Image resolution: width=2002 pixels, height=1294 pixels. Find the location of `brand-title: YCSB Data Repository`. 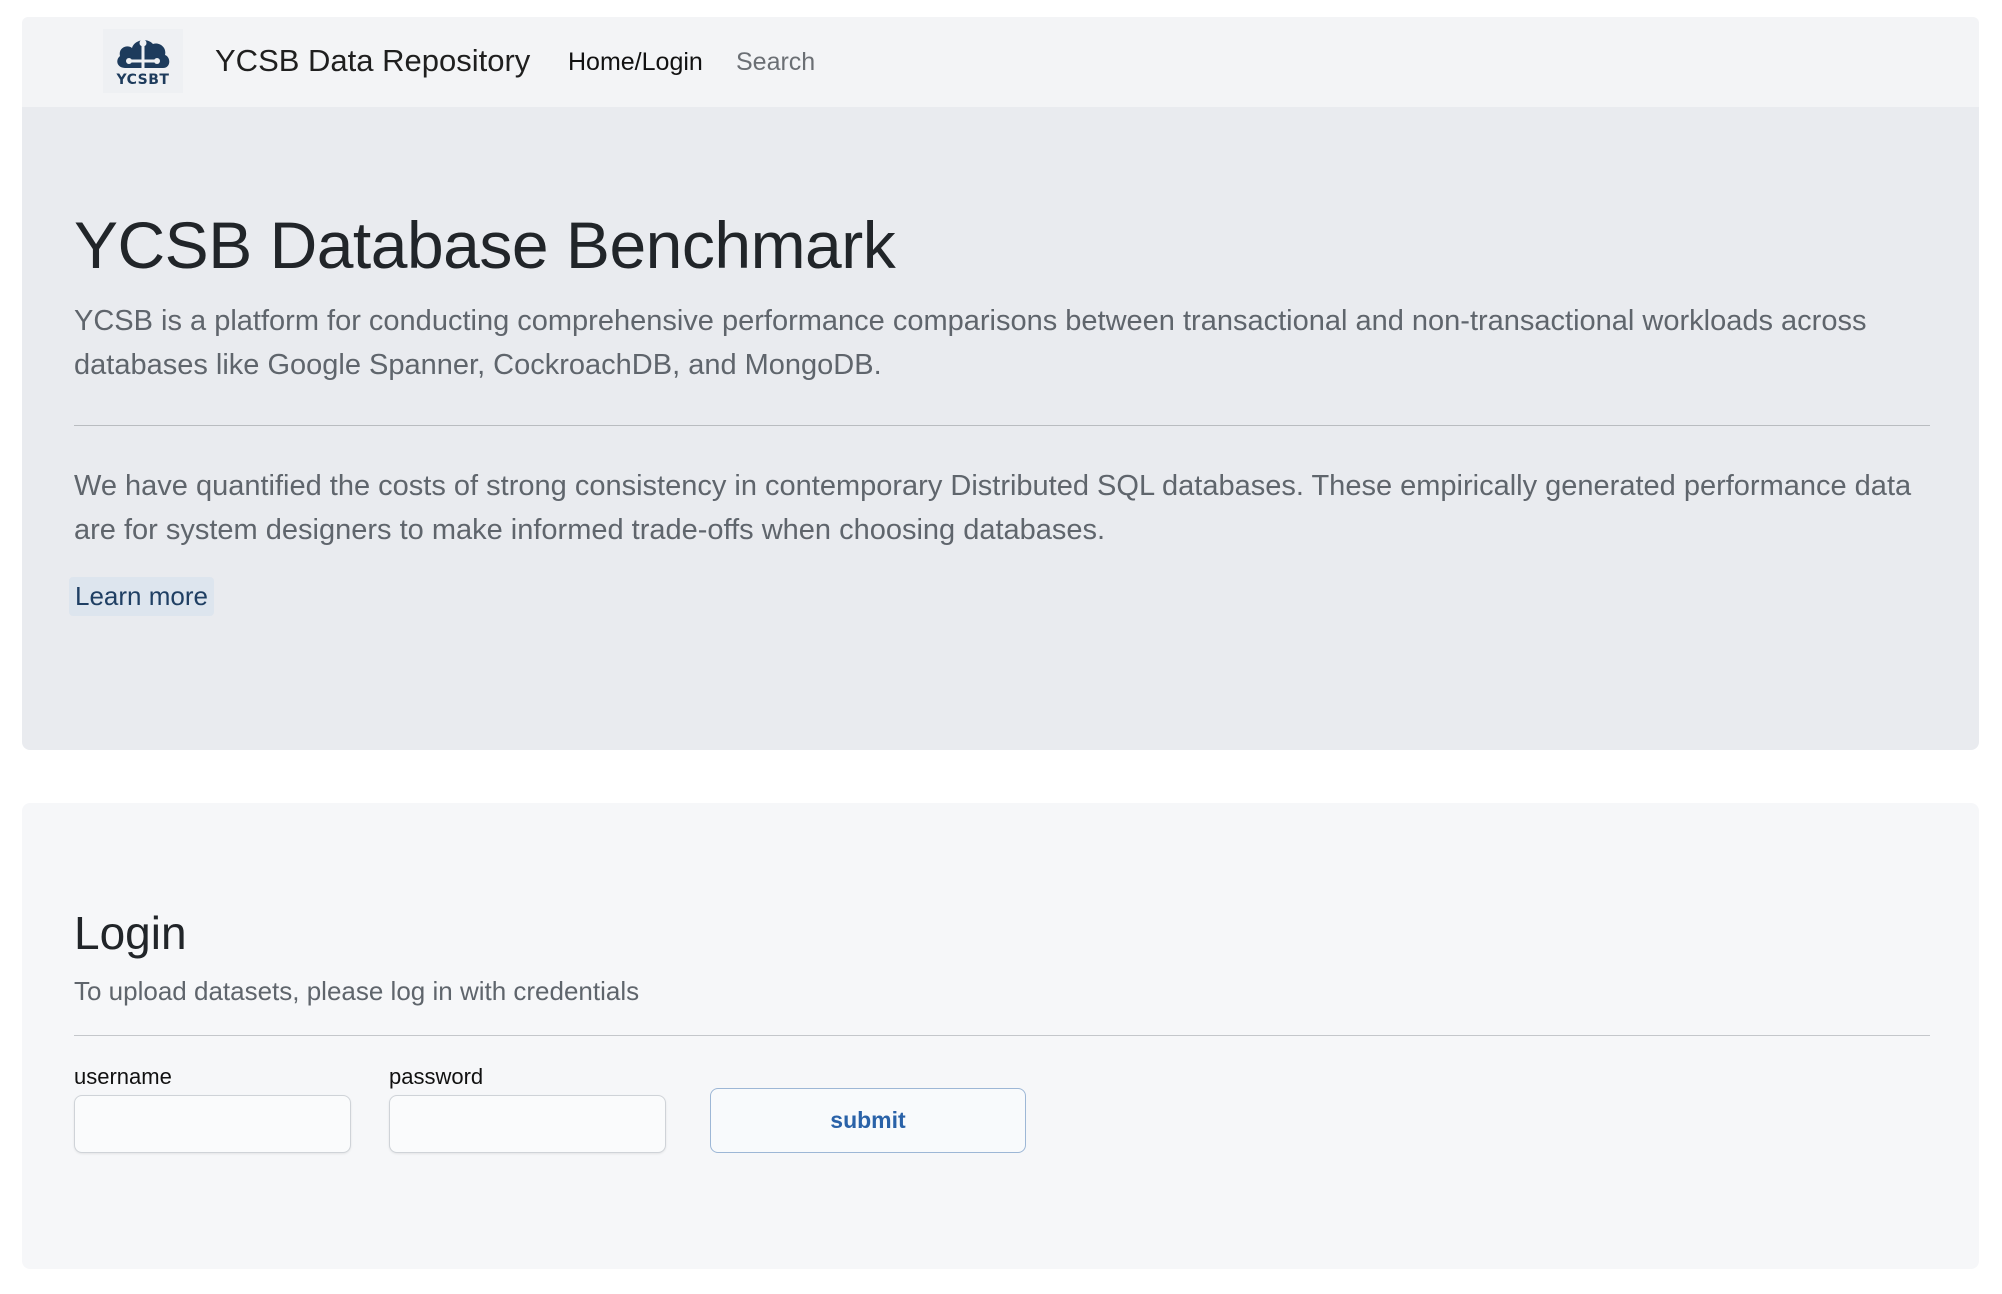

brand-title: YCSB Data Repository is located at coordinates (372, 61).